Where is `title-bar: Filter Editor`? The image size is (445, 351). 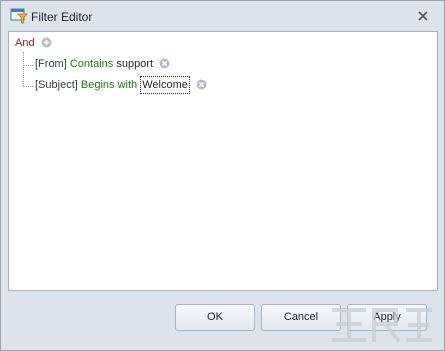
title-bar: Filter Editor is located at coordinates (222, 16).